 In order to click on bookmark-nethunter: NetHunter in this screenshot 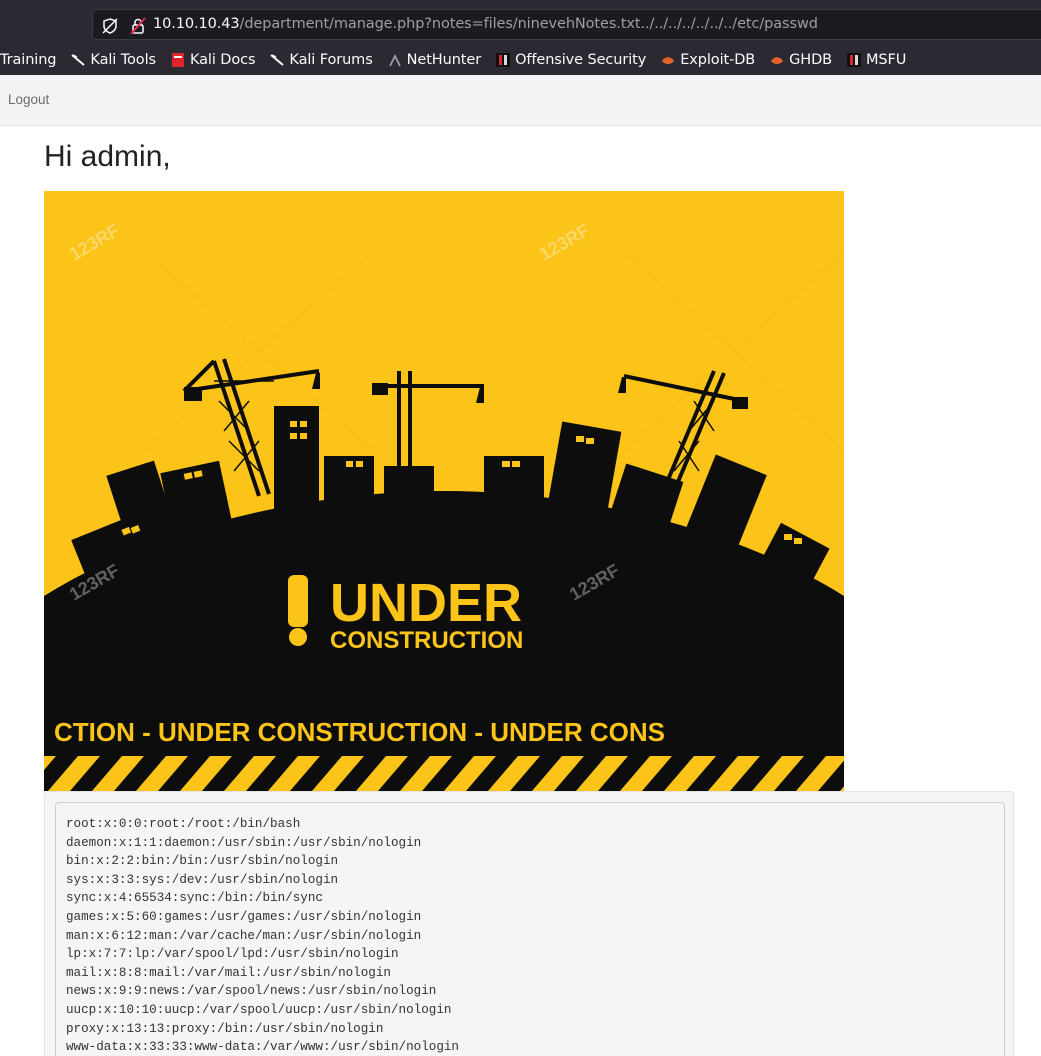, I will do `click(434, 60)`.